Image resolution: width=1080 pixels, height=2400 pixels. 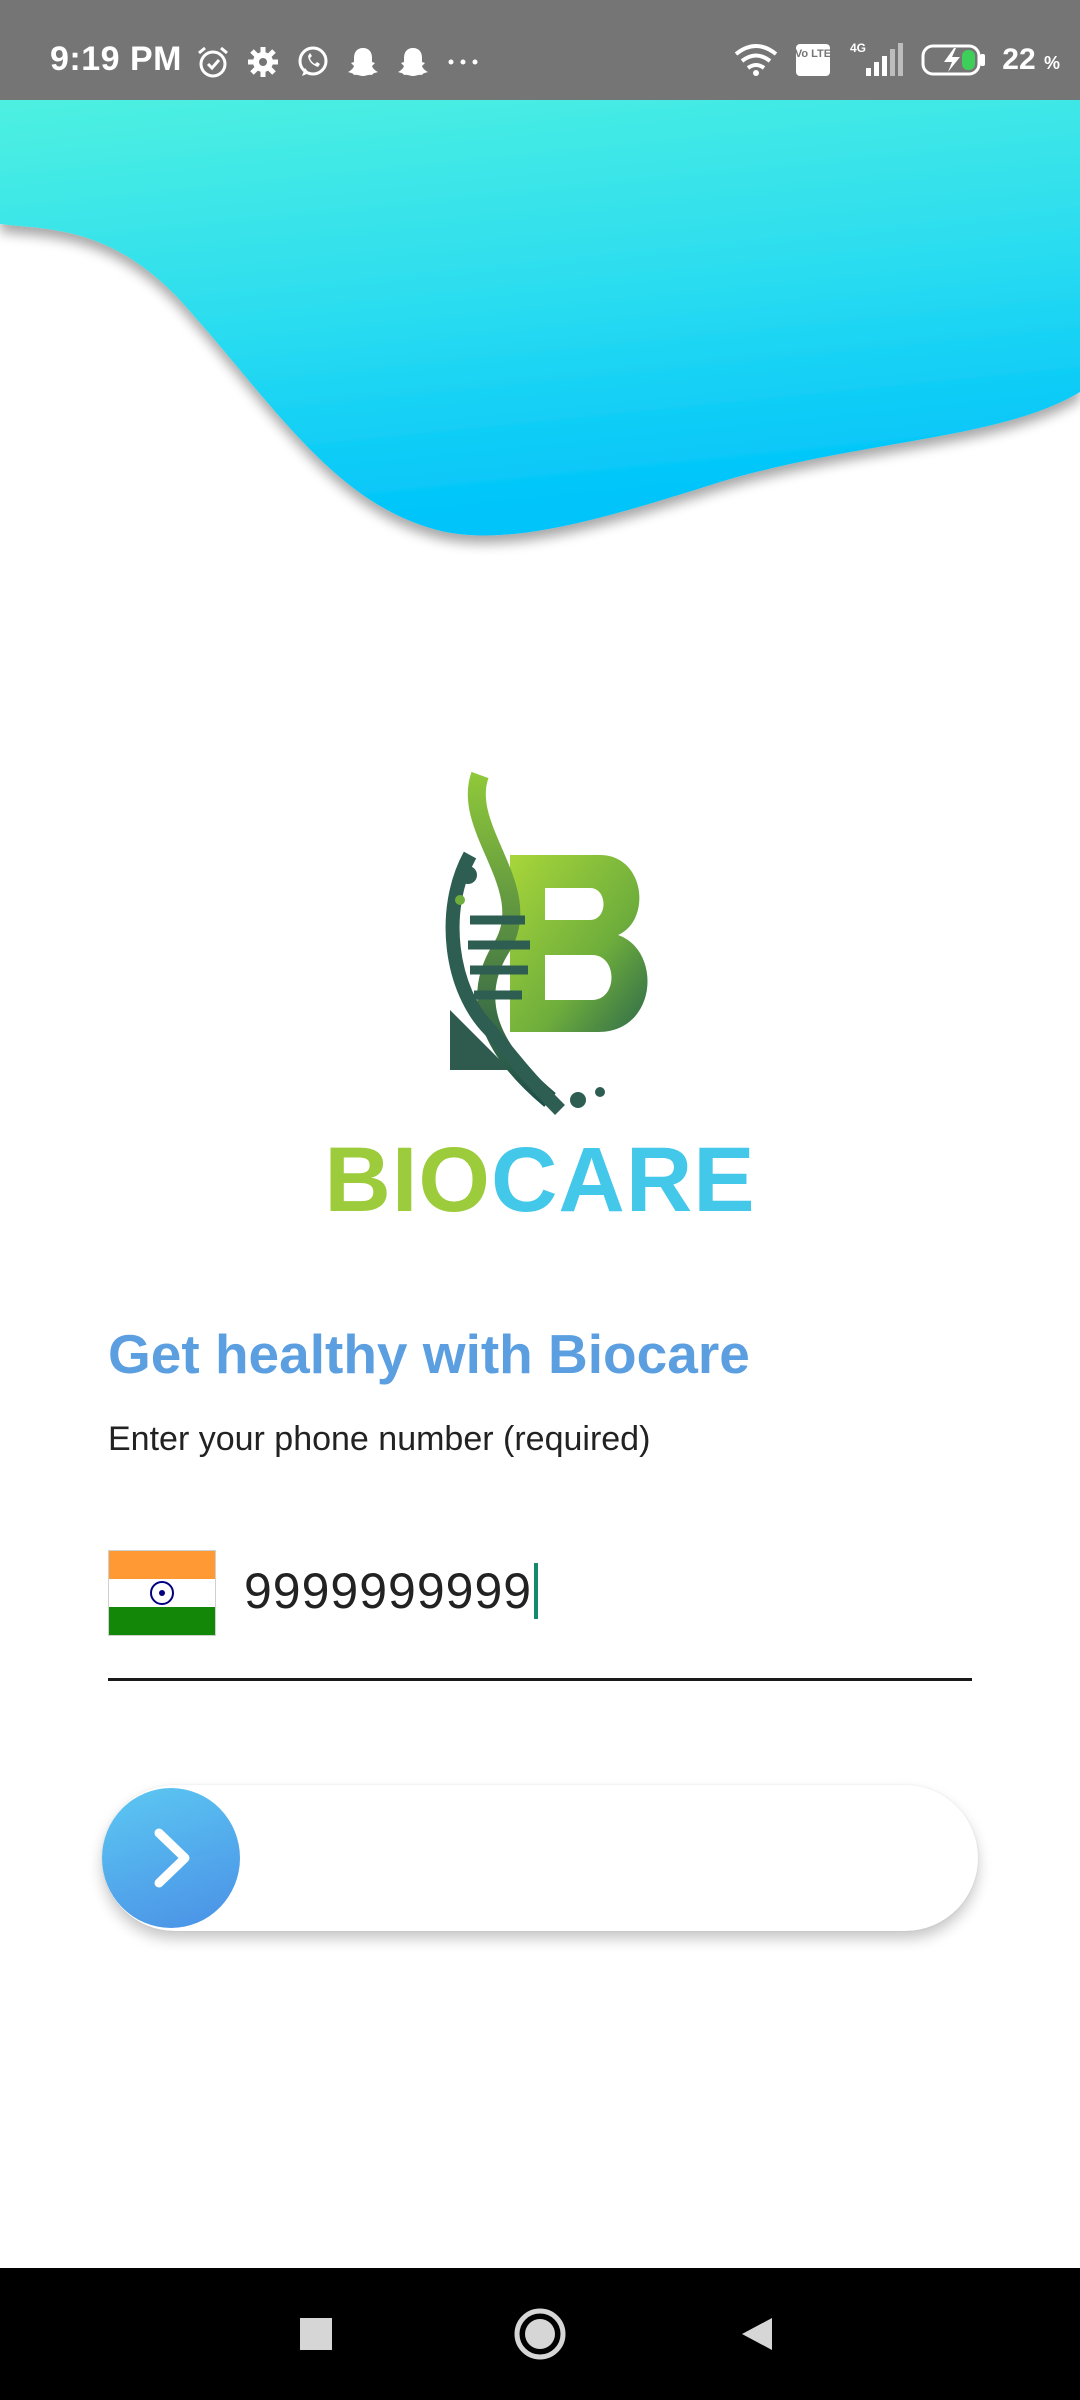 I want to click on slide-to-continue-knob, so click(x=171, y=1858).